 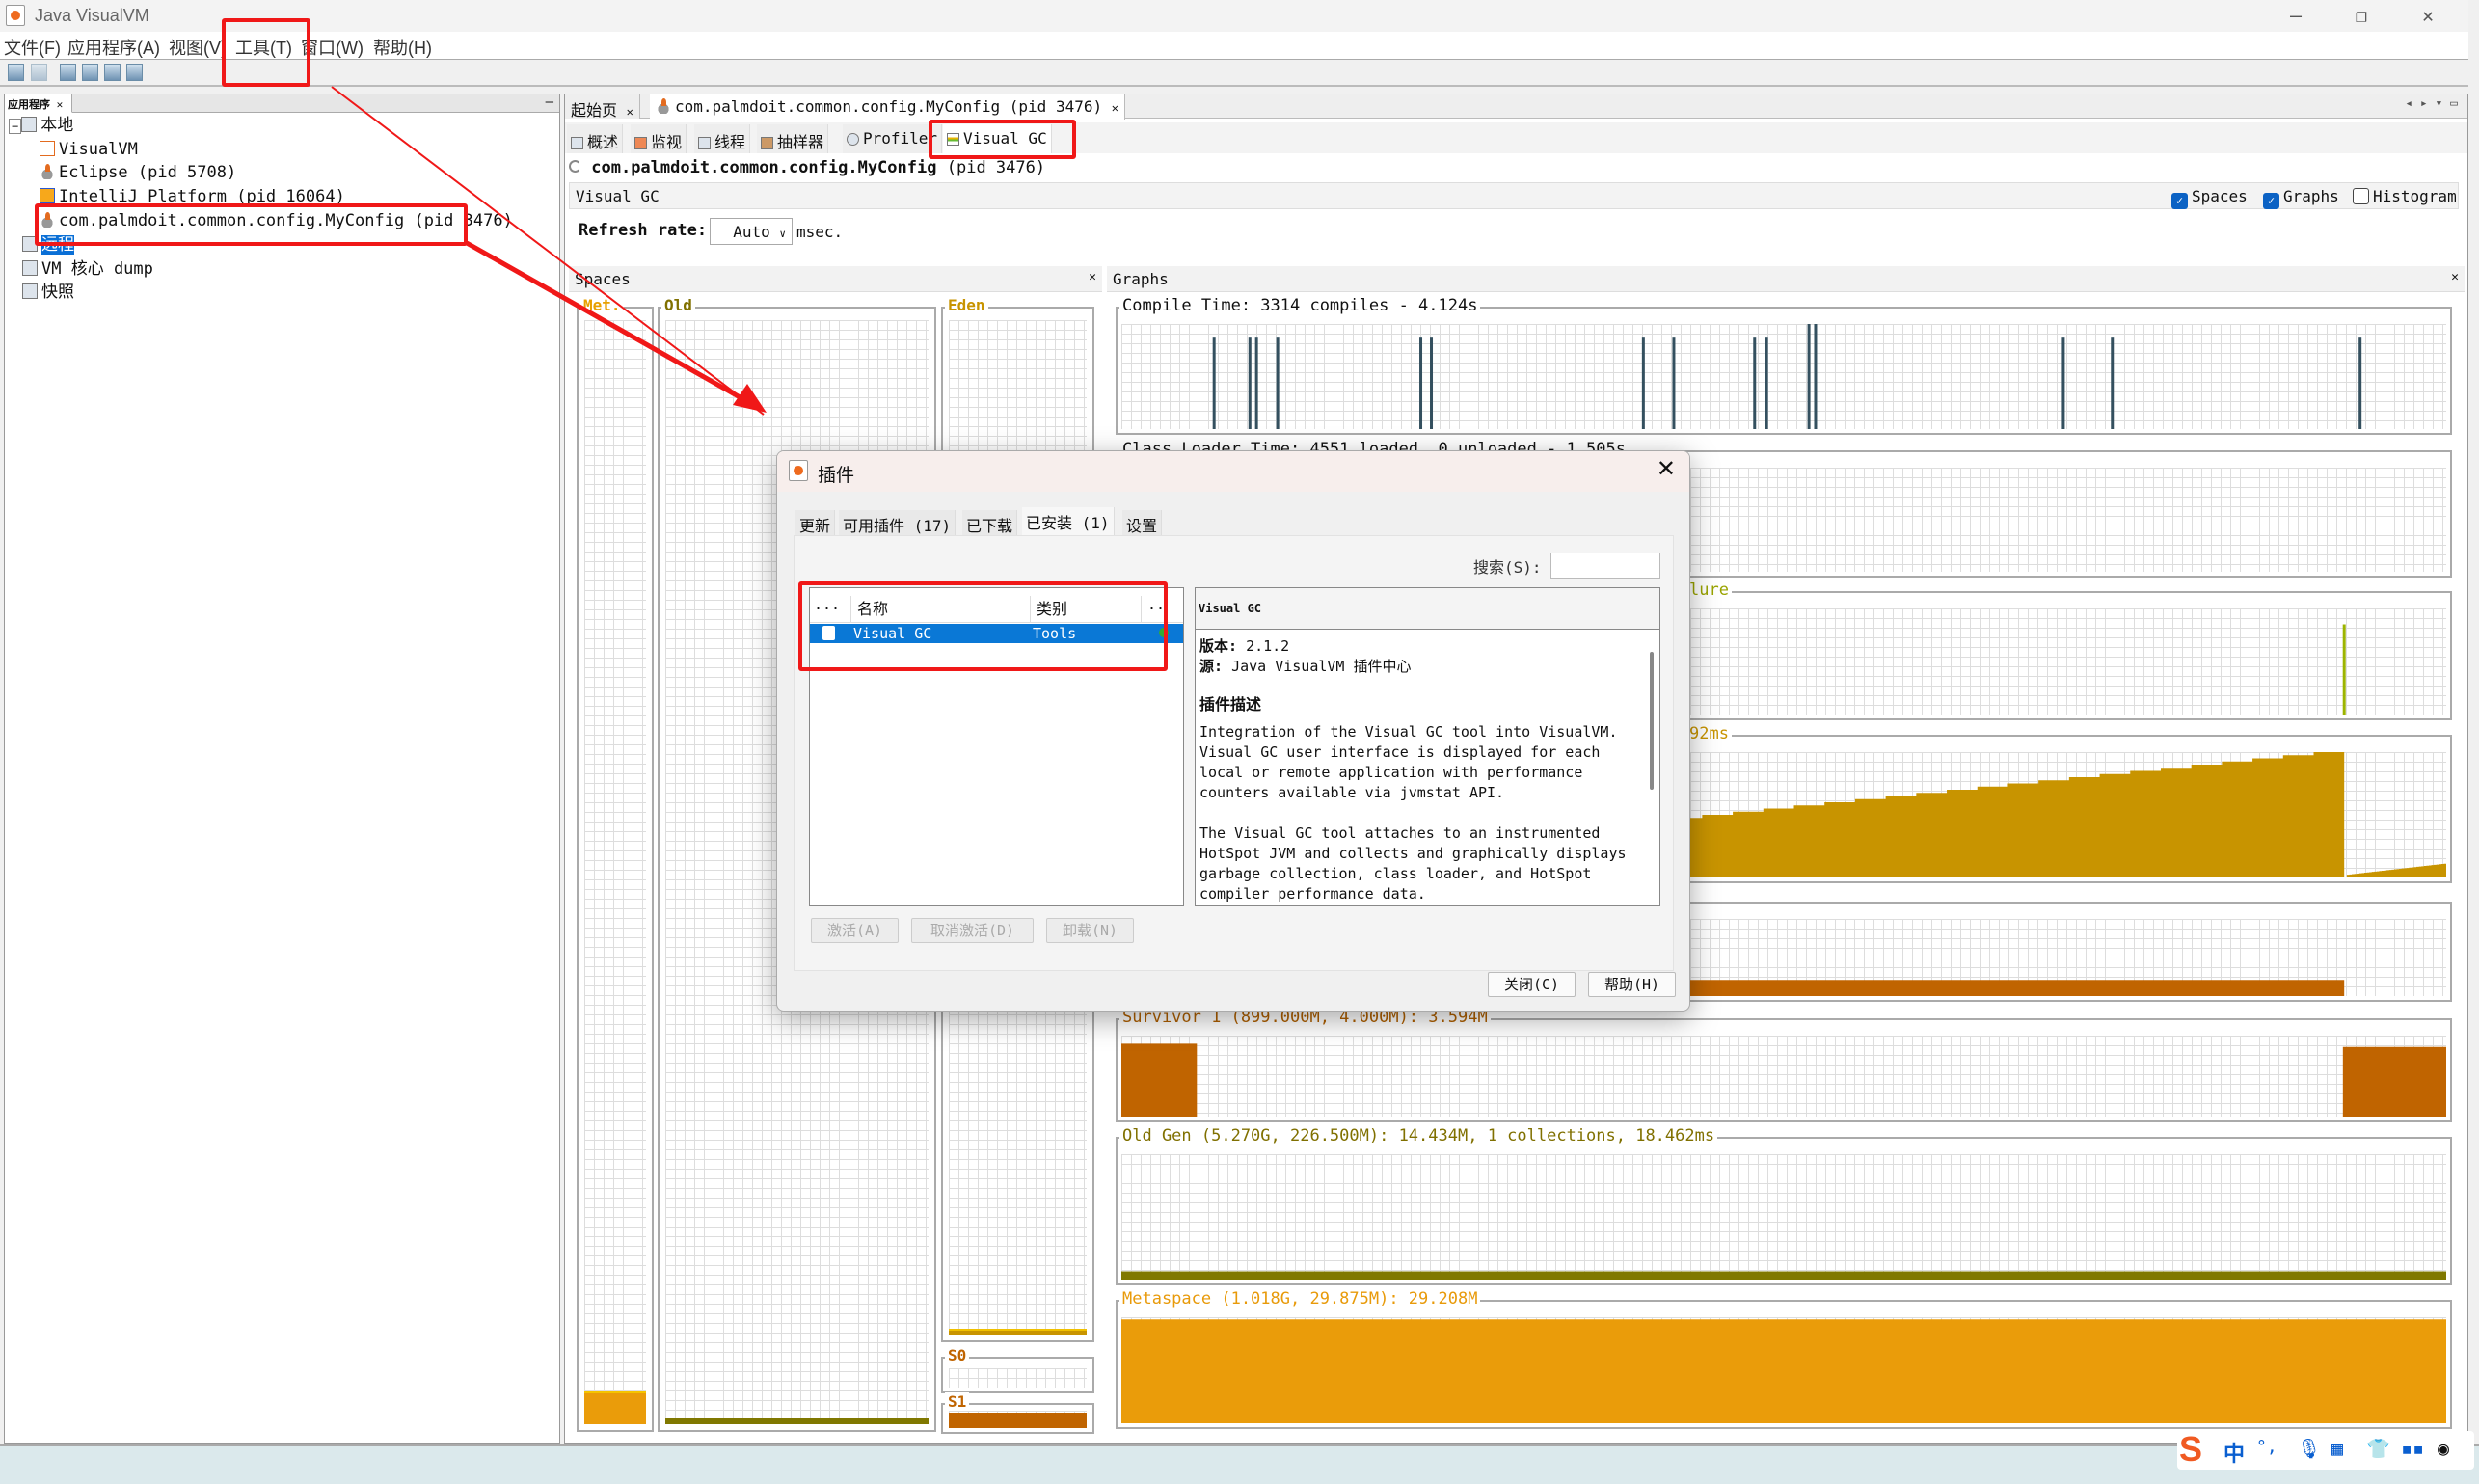 I want to click on skin-icon: 👕, so click(x=2378, y=1448).